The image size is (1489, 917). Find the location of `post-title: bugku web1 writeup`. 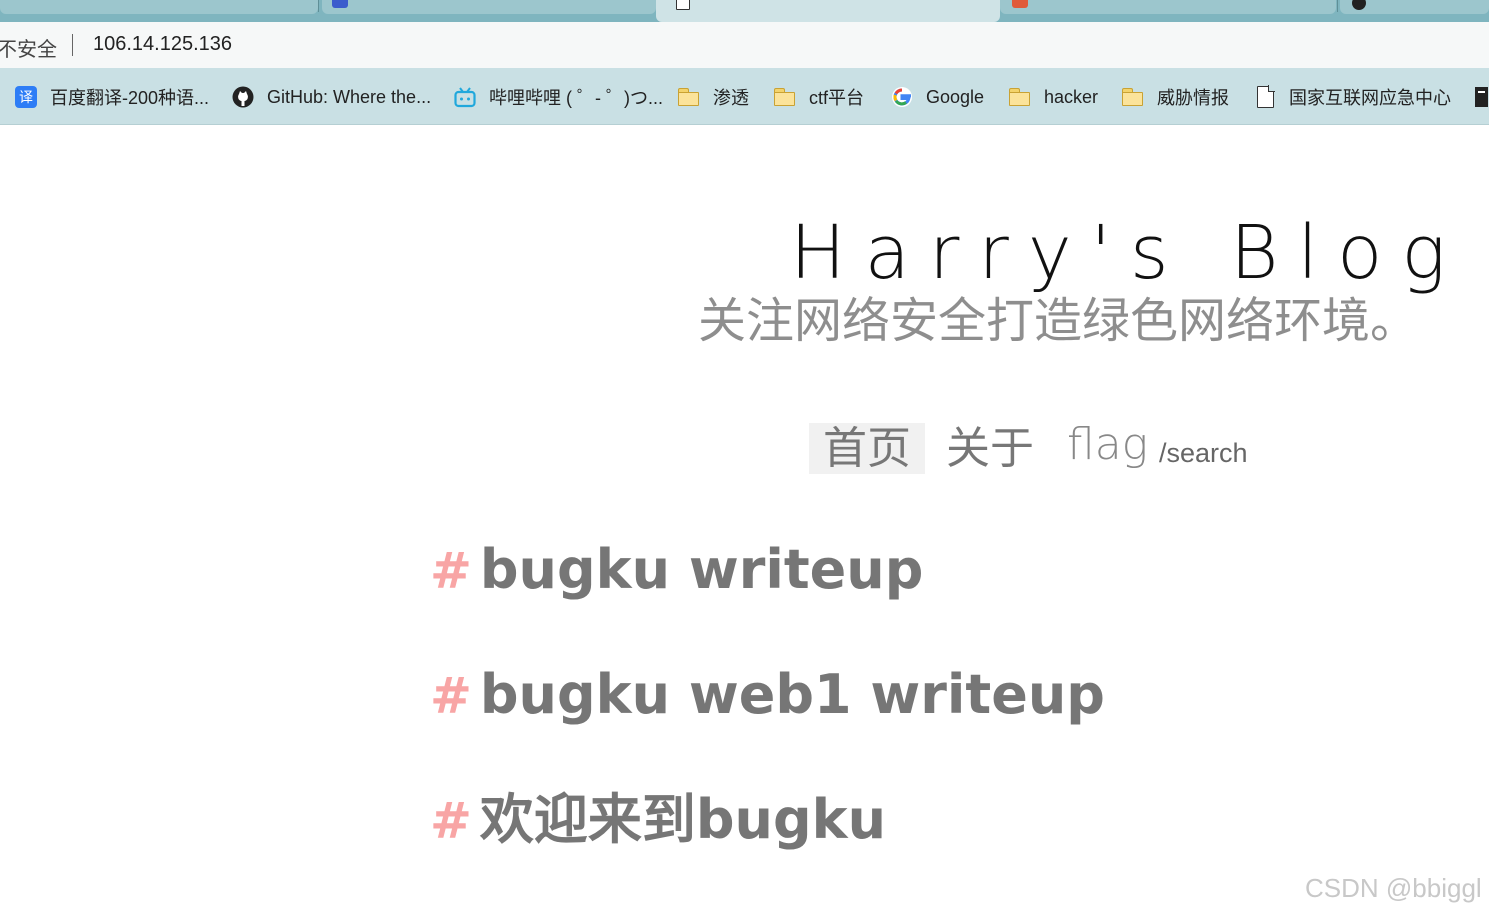

post-title: bugku web1 writeup is located at coordinates (792, 694).